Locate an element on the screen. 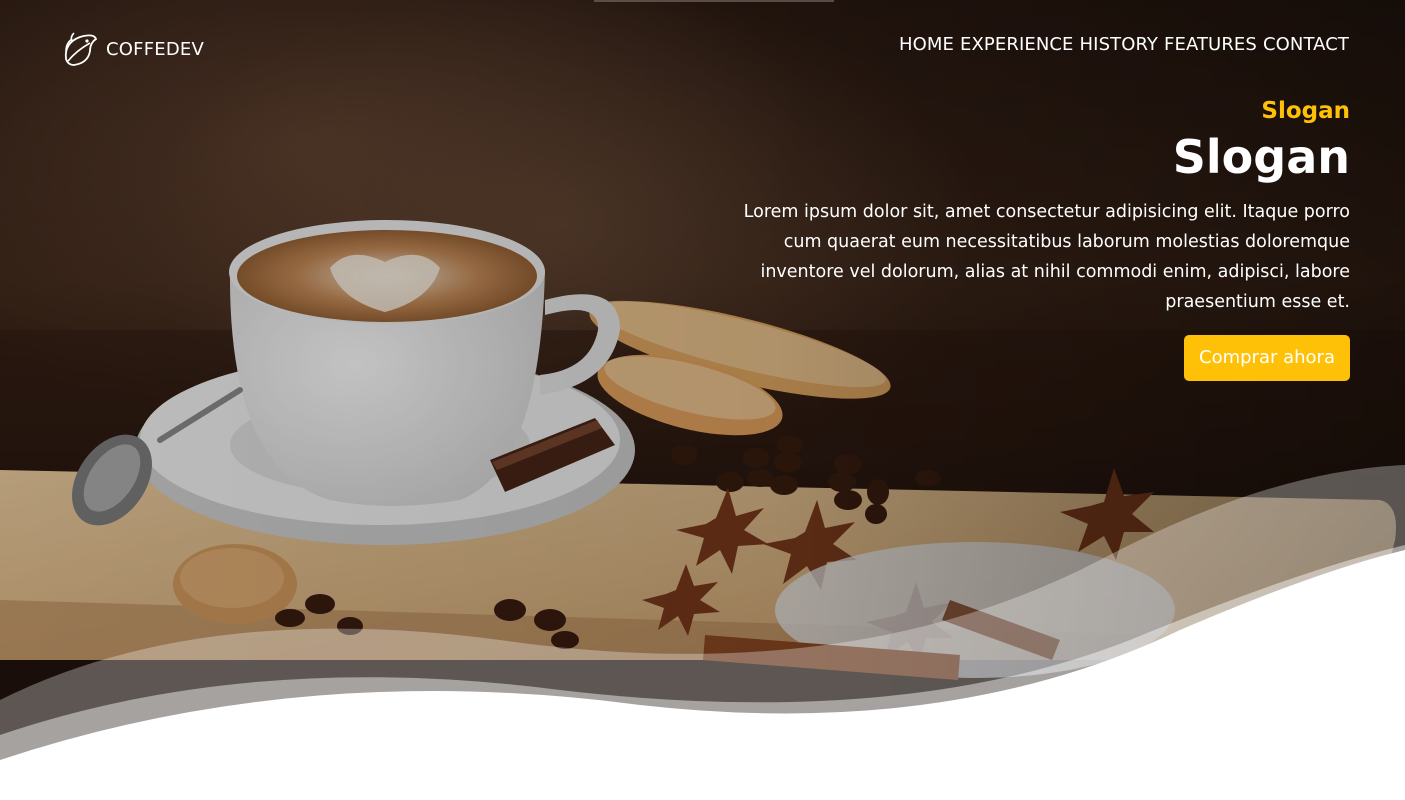  coffee-leaf-icon is located at coordinates (81, 49).